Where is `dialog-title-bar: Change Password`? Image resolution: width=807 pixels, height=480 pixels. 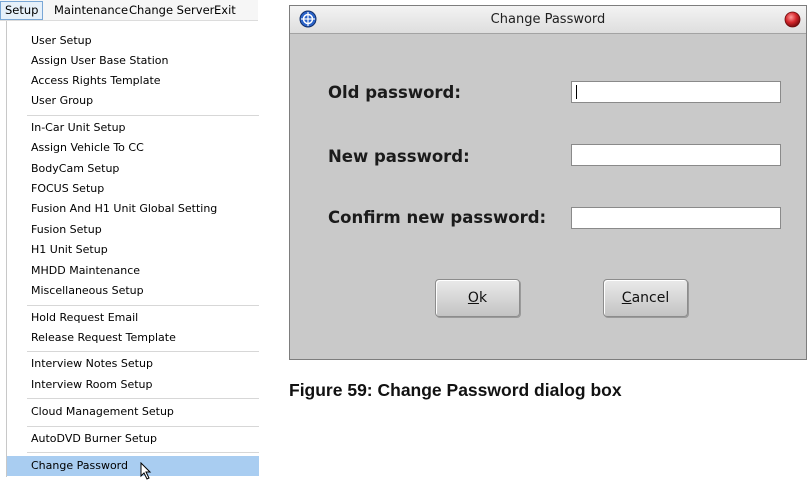 dialog-title-bar: Change Password is located at coordinates (548, 20).